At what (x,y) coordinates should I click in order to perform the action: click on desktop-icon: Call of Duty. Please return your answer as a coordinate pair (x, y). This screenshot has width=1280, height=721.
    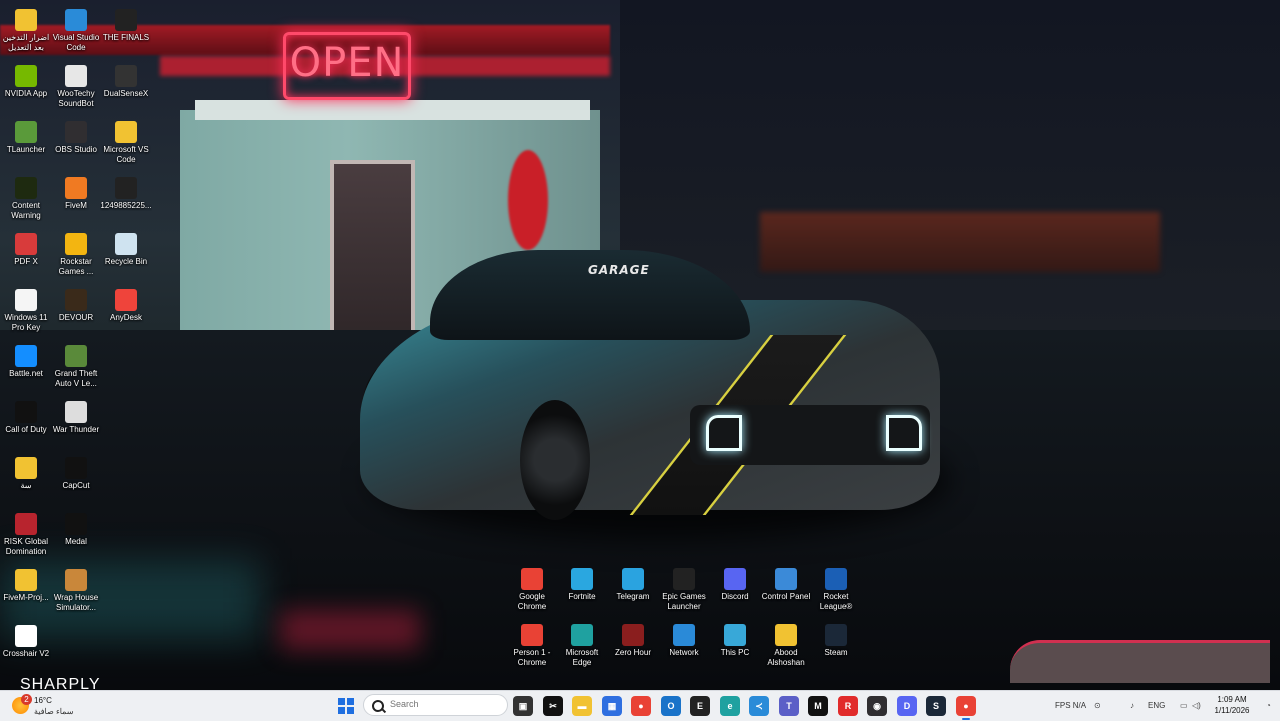
    Looking at the image, I should click on (26, 416).